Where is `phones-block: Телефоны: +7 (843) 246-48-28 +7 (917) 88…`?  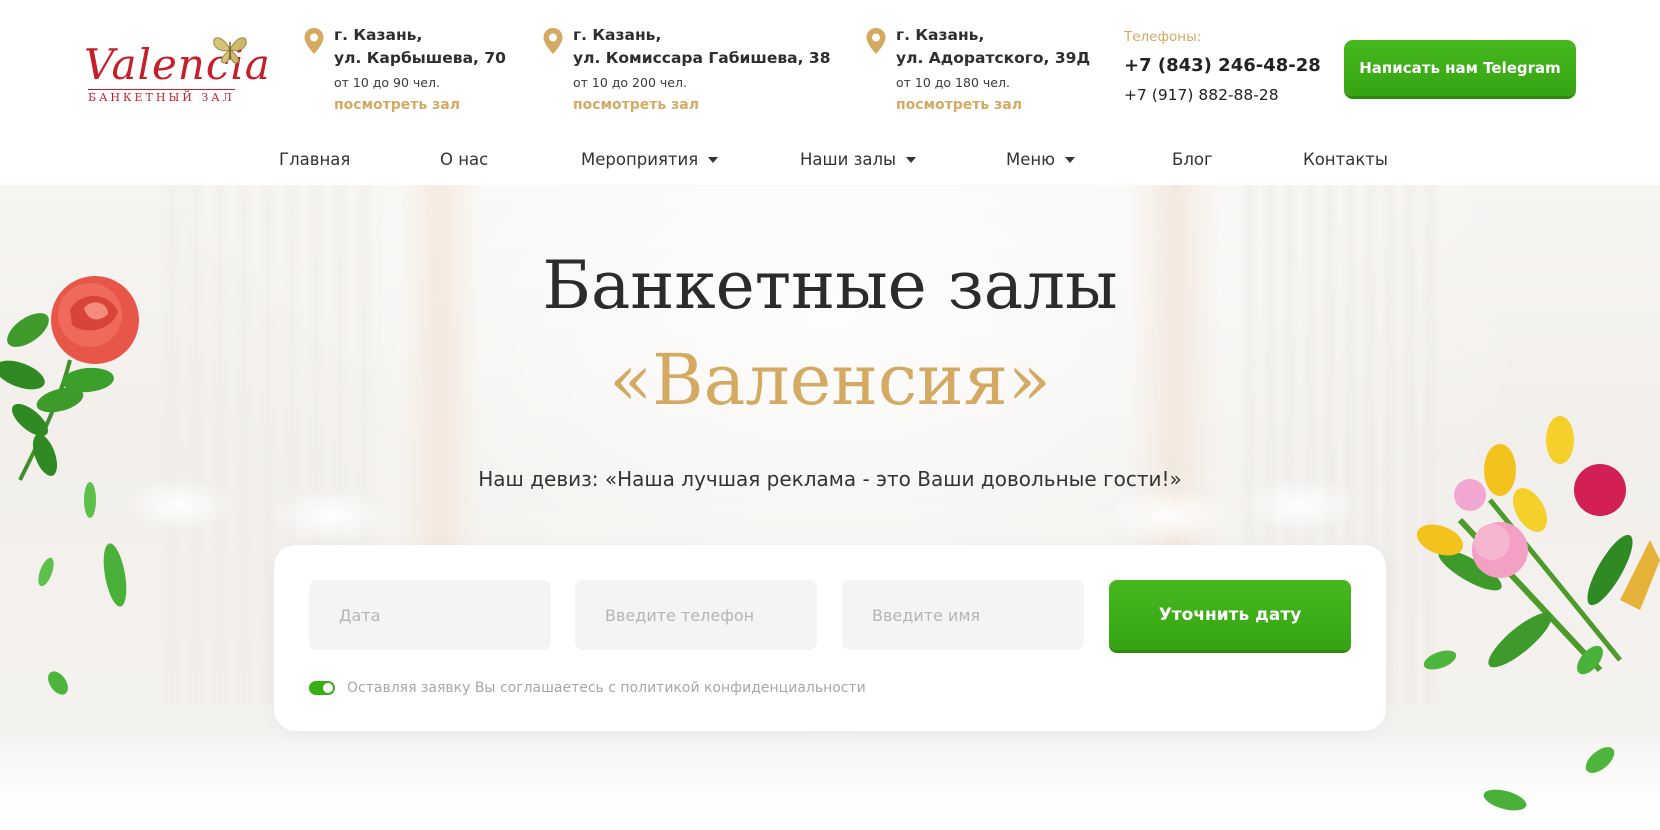
phones-block: Телефоны: +7 (843) 246-48-28 +7 (917) 88… is located at coordinates (1222, 67).